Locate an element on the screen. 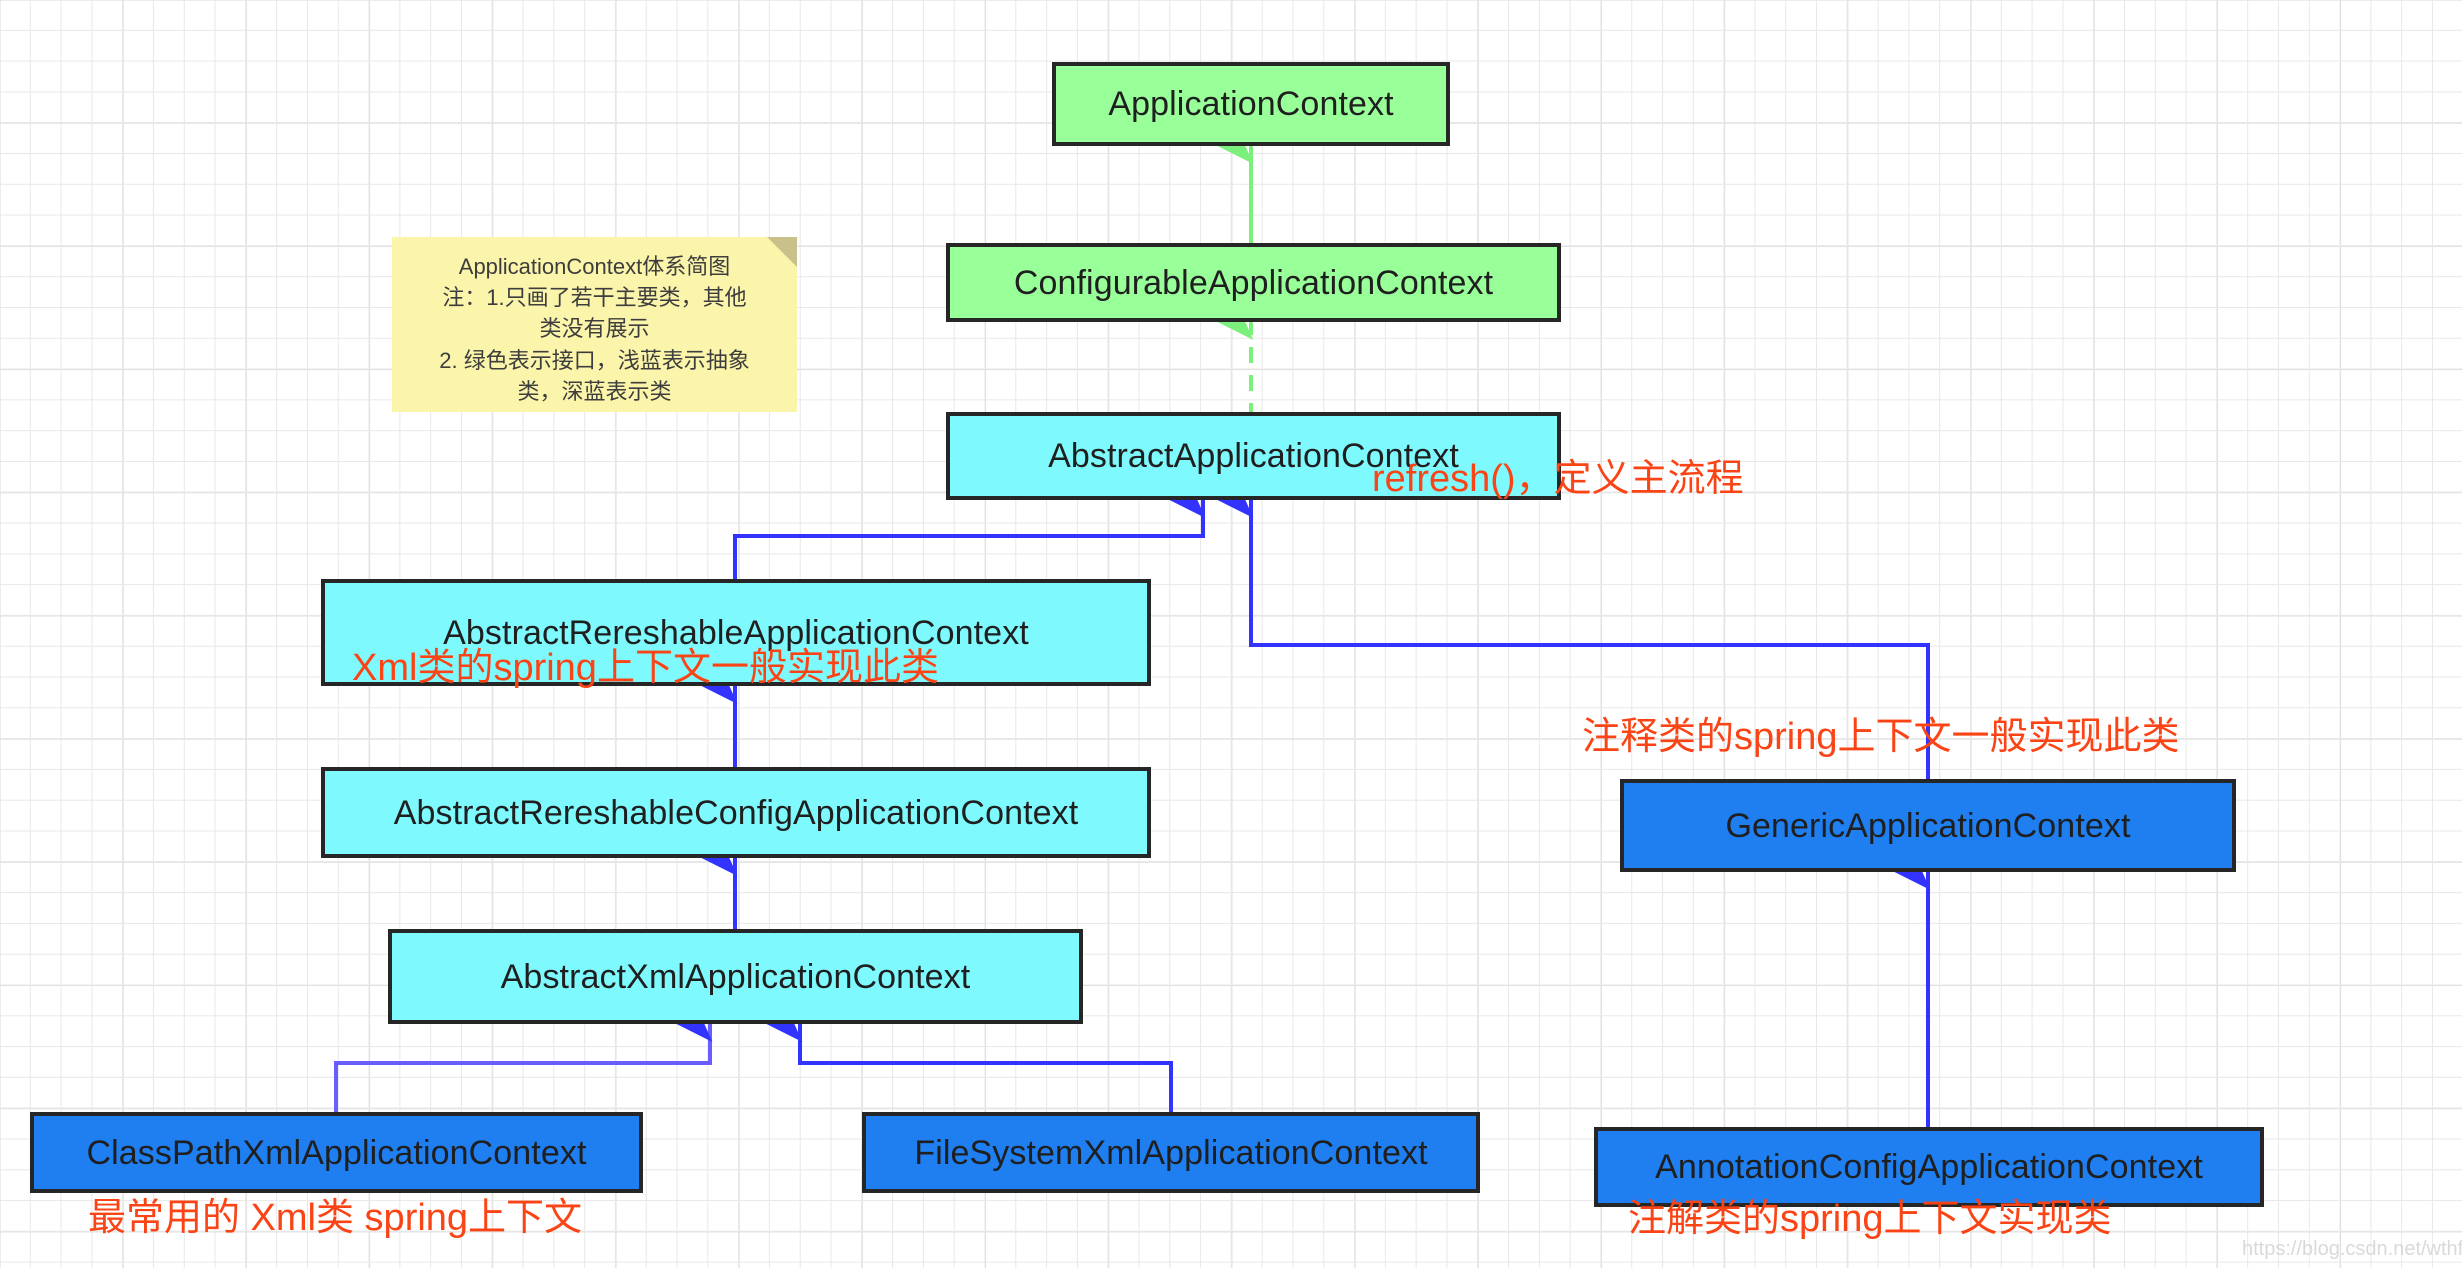 This screenshot has width=2462, height=1268. annotation-classpath-caption: 最常用的 Xml类 spring上下文 is located at coordinates (335, 1218).